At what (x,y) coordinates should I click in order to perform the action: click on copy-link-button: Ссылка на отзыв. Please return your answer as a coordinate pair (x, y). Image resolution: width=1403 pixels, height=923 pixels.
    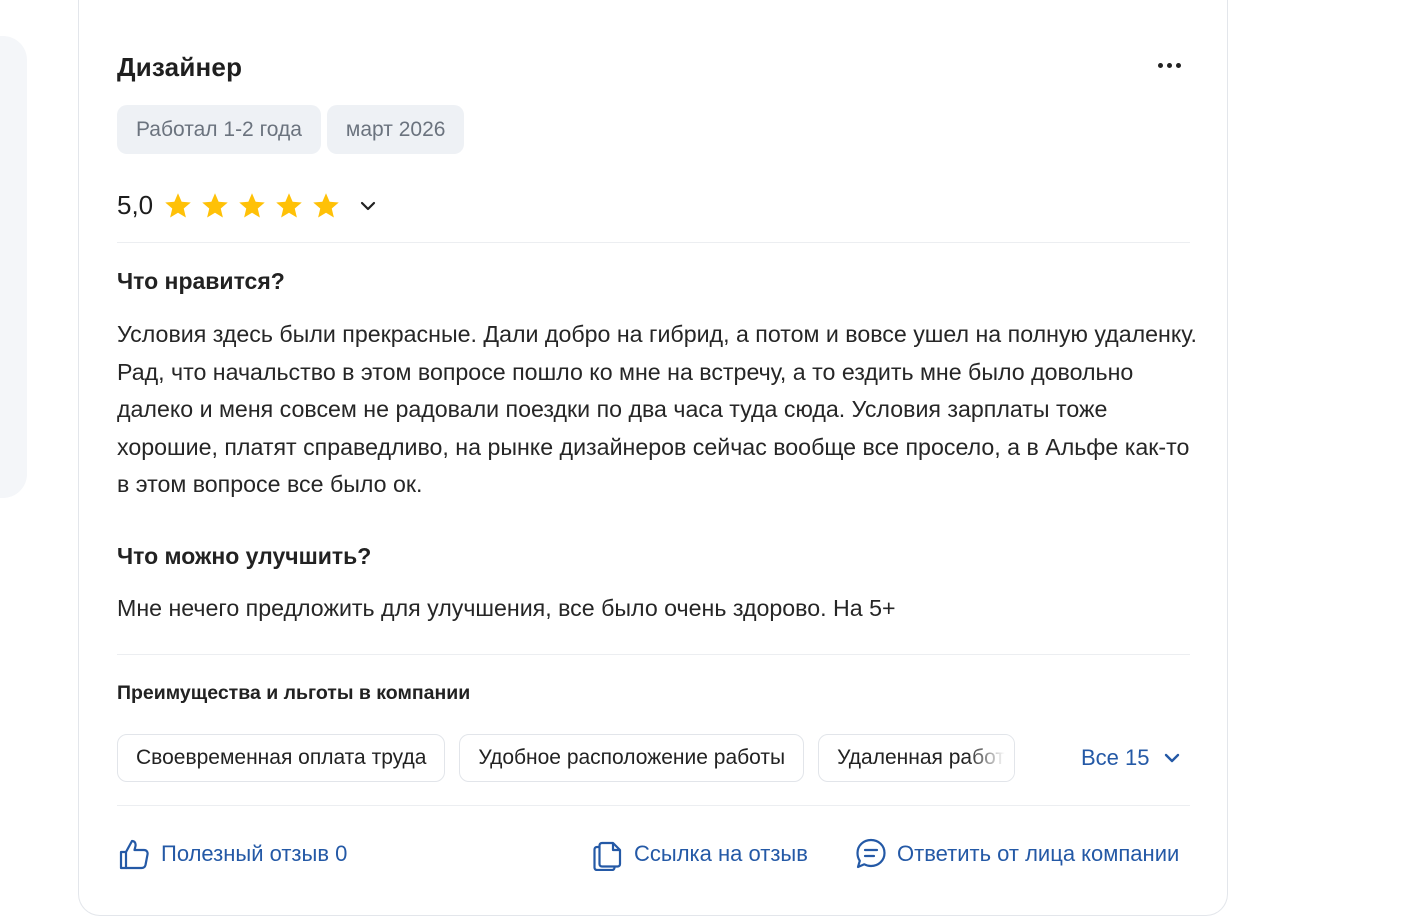
    Looking at the image, I should click on (700, 854).